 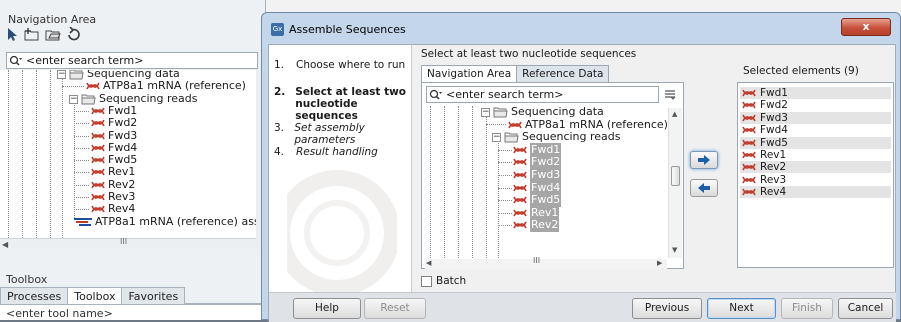 I want to click on cursor-icon, so click(x=12, y=35).